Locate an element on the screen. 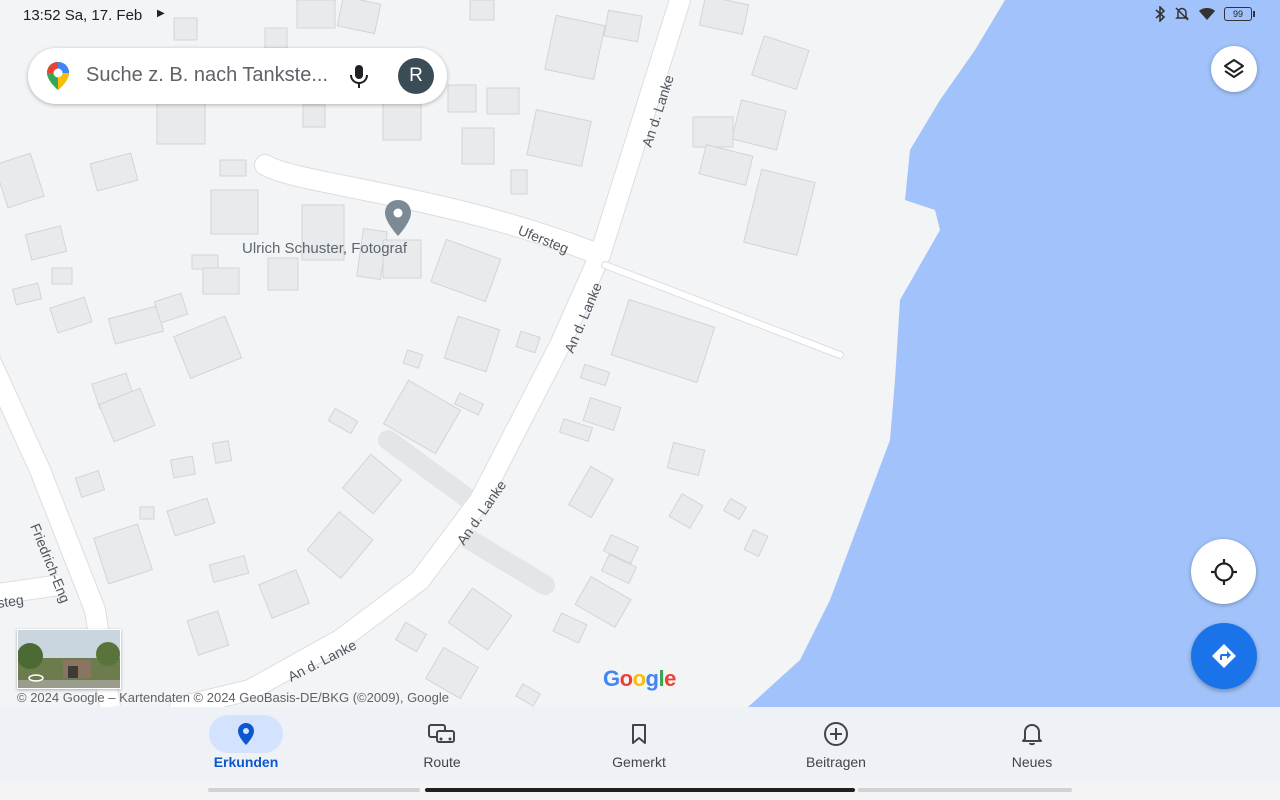 The width and height of the screenshot is (1280, 800). crosshair-icon is located at coordinates (1223, 571).